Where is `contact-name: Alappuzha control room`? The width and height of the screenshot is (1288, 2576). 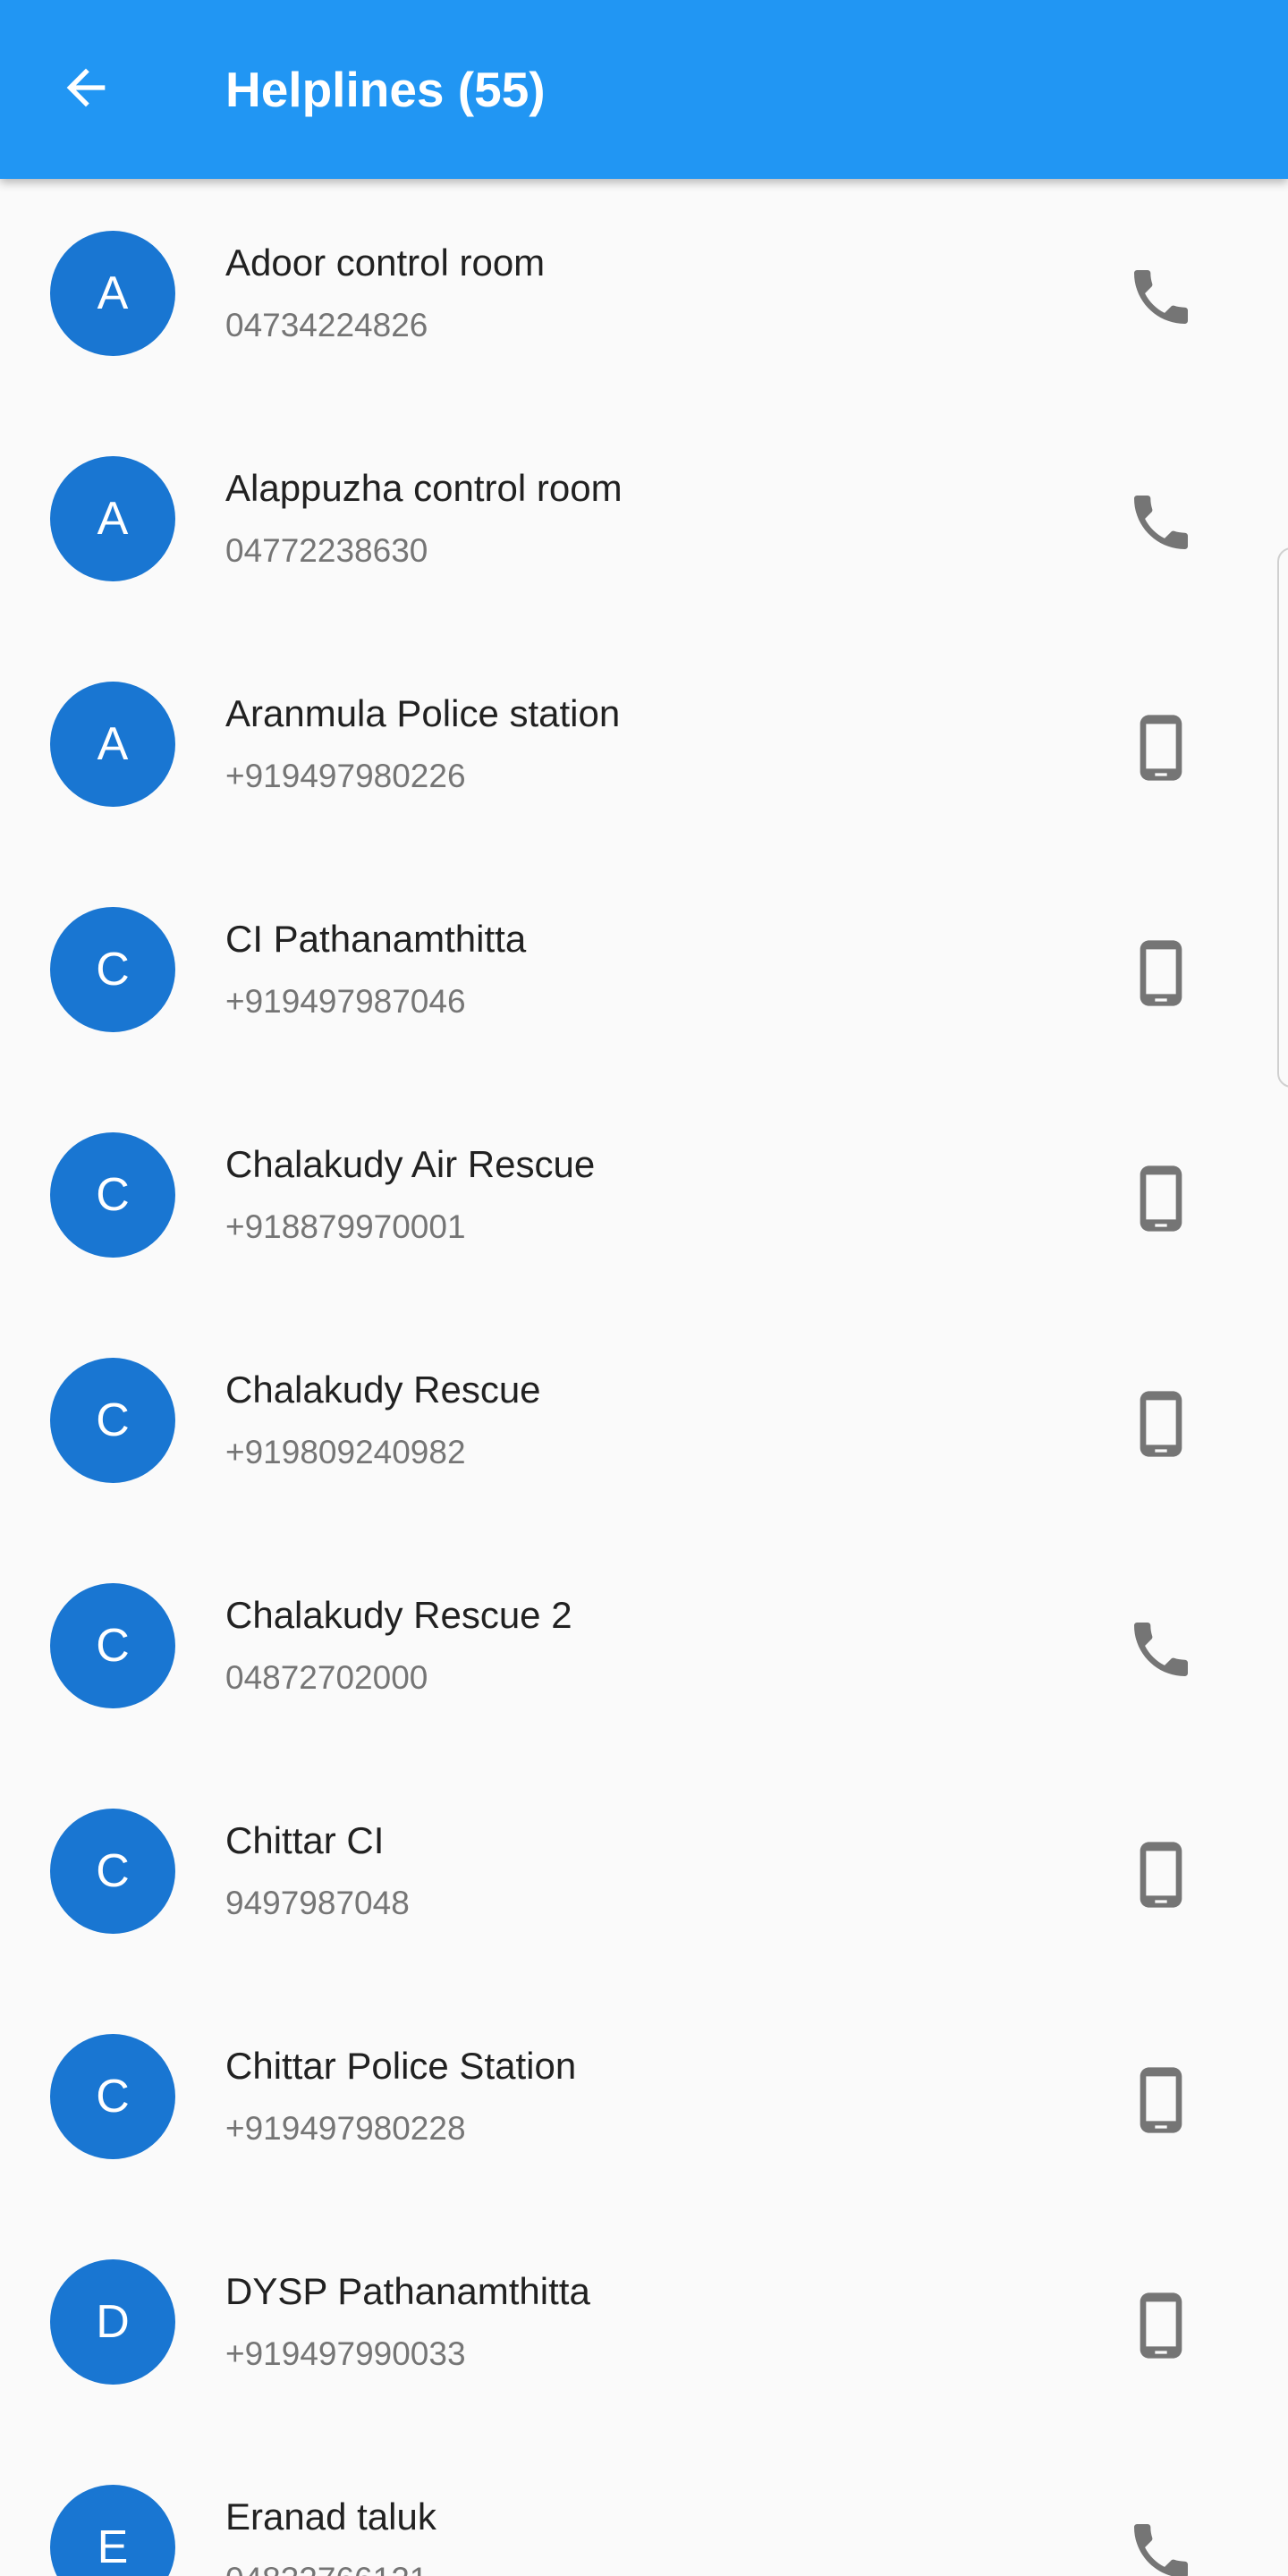
contact-name: Alappuzha control room is located at coordinates (424, 488).